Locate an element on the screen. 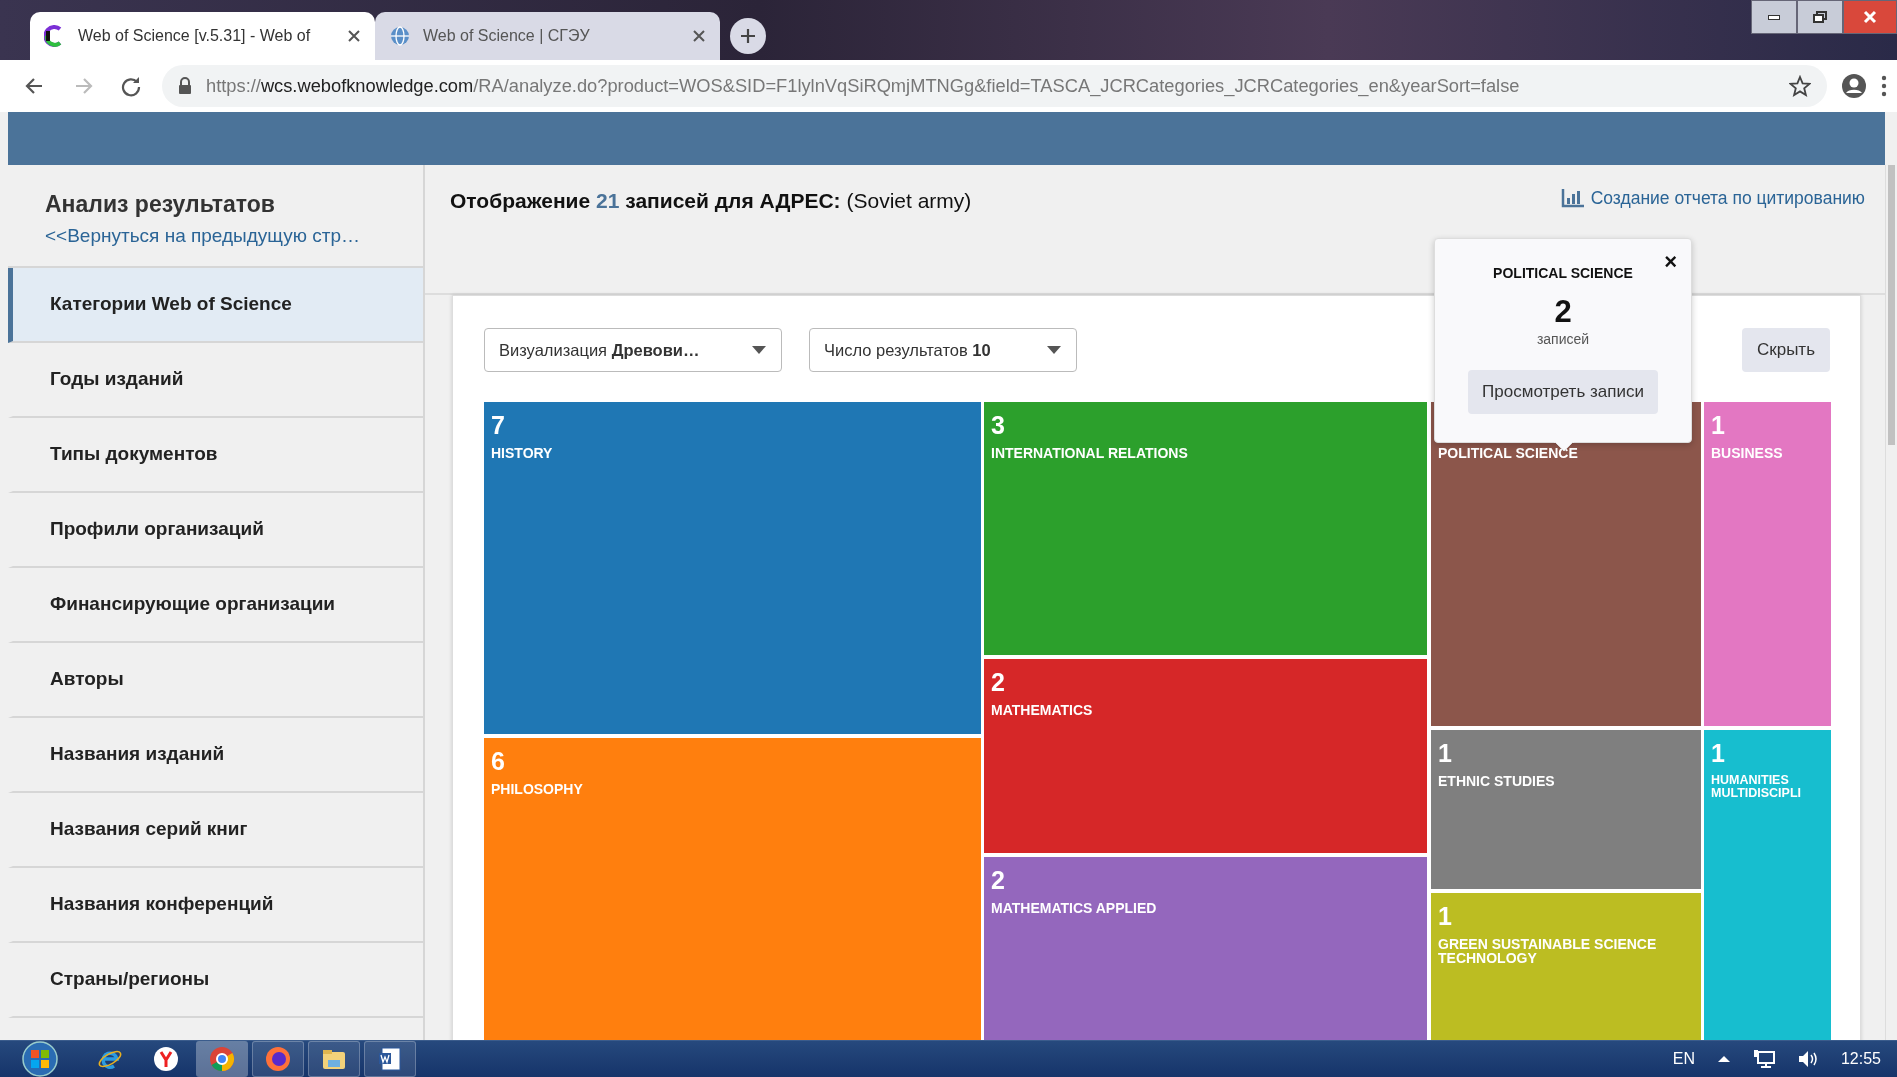 This screenshot has width=1897, height=1077. sidebar-item: Названия изданий is located at coordinates (215, 755).